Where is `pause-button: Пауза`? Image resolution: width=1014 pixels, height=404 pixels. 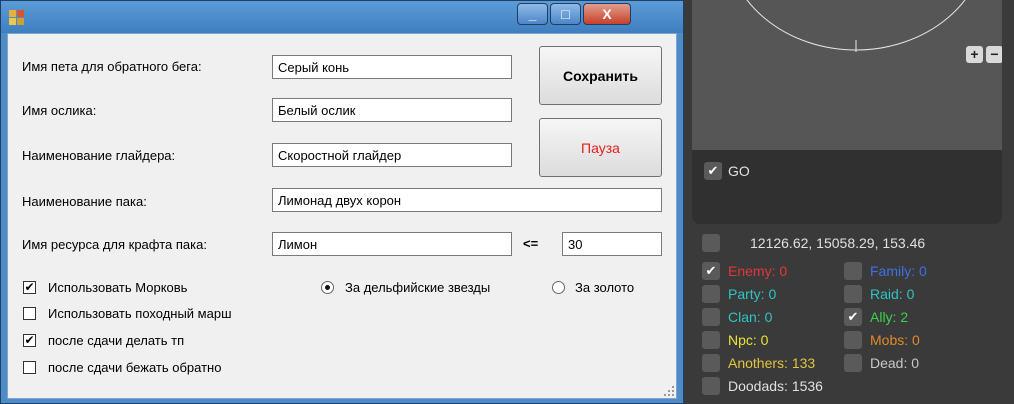
pause-button: Пауза is located at coordinates (600, 147).